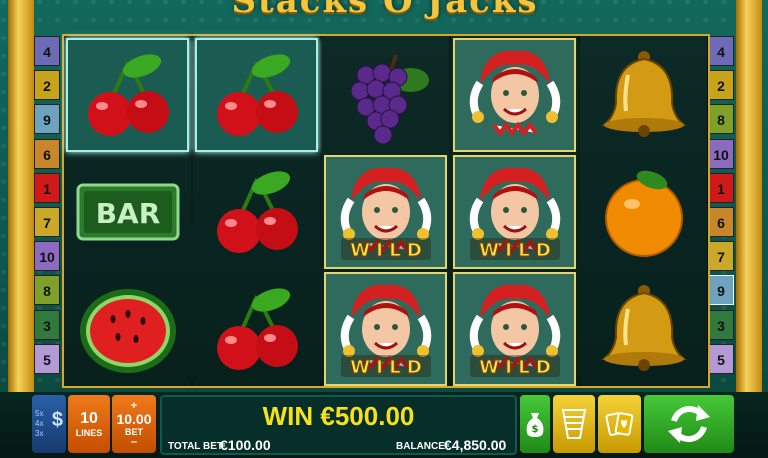 This screenshot has height=458, width=768. What do you see at coordinates (47, 256) in the screenshot?
I see `payline-left-10: 10` at bounding box center [47, 256].